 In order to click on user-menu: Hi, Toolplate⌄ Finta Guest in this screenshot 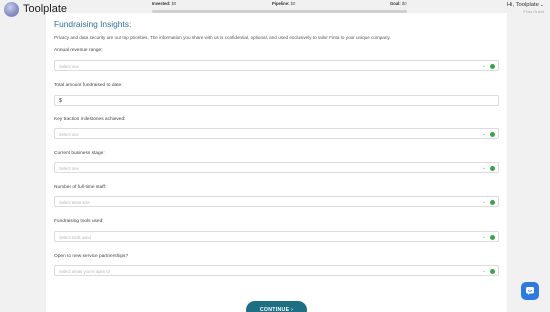, I will do `click(525, 8)`.